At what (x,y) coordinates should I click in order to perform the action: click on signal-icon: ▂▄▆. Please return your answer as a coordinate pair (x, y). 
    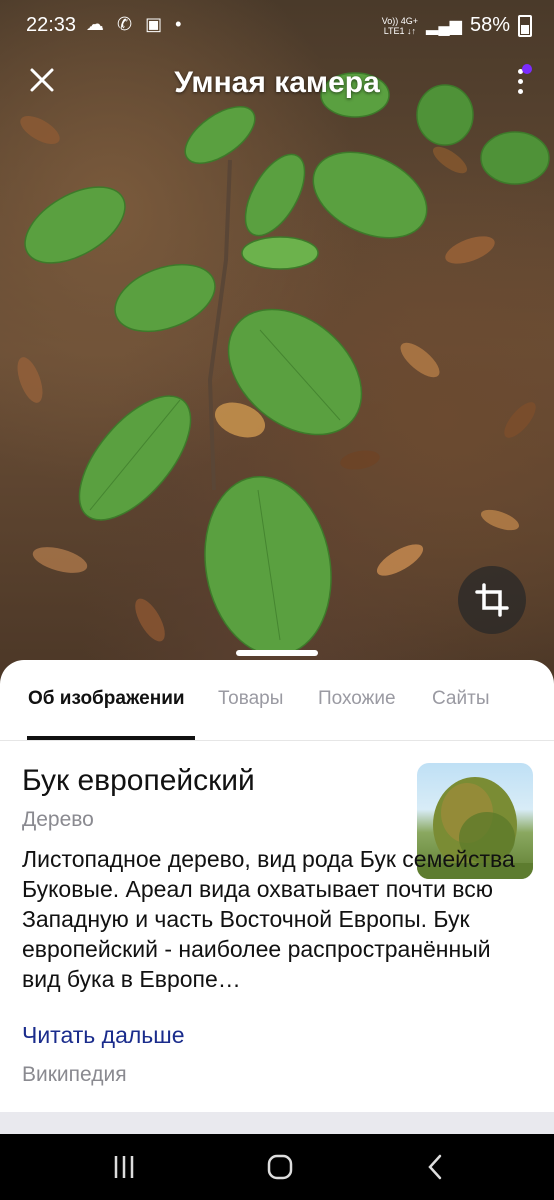
    Looking at the image, I should click on (444, 26).